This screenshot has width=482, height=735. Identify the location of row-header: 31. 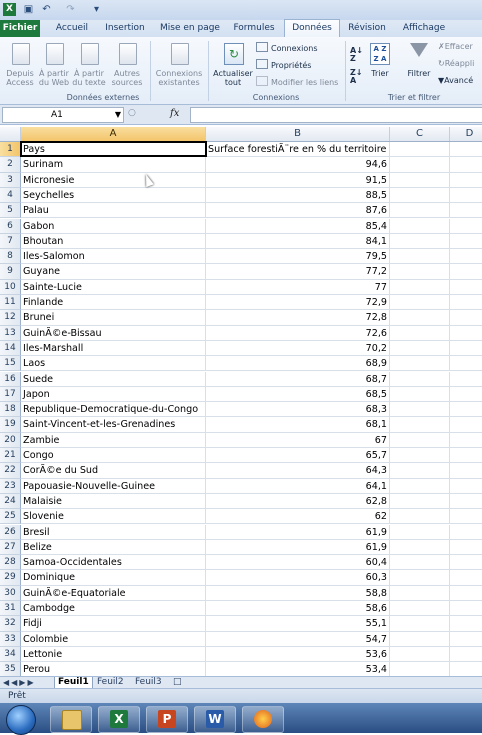
(10, 609).